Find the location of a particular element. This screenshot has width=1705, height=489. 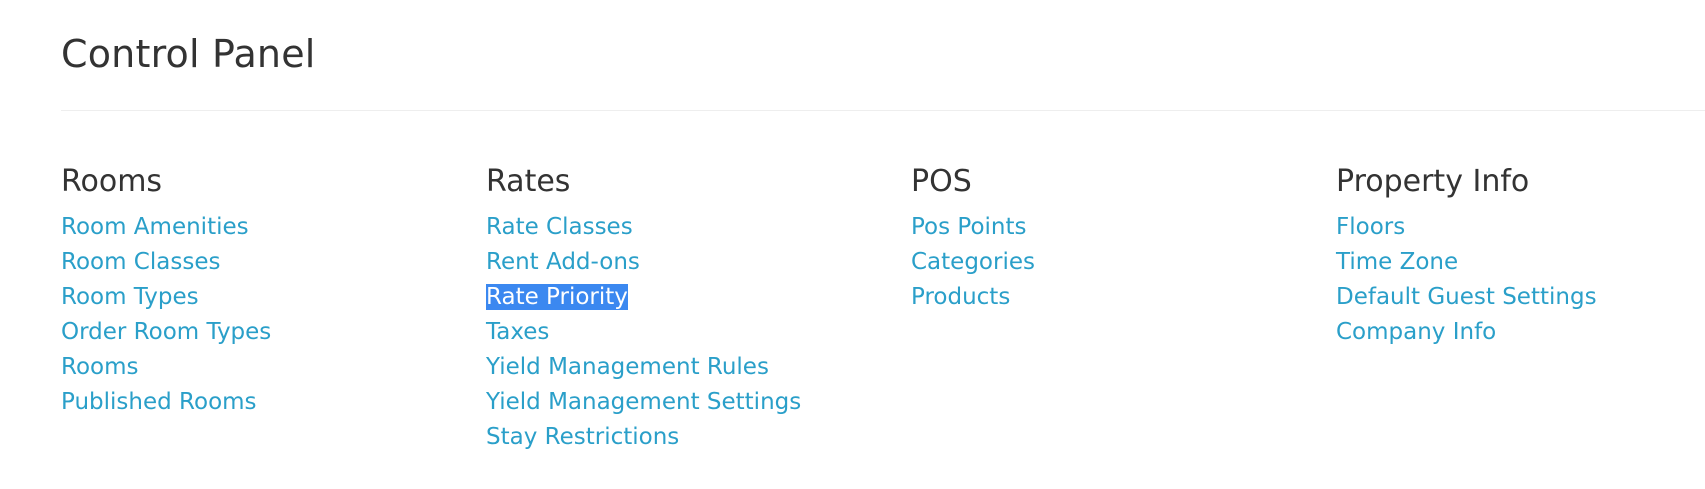

list-item: Categories is located at coordinates (1111, 262).